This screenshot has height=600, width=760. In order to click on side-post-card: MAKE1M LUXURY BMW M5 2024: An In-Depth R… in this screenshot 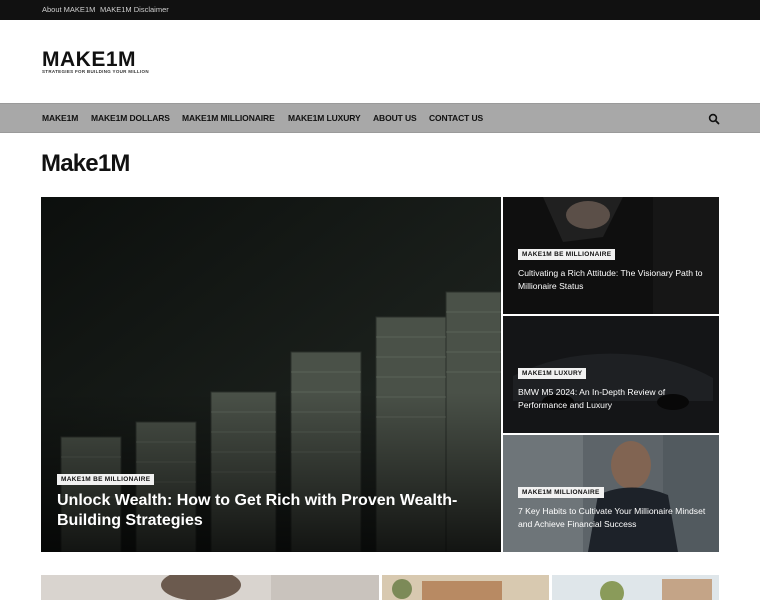, I will do `click(611, 374)`.